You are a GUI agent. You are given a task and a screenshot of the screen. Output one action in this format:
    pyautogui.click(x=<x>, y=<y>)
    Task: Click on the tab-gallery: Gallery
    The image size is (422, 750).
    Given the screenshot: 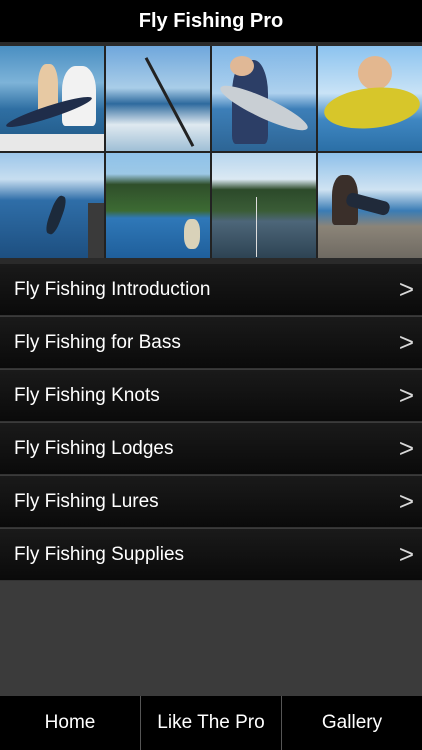 What is the action you would take?
    pyautogui.click(x=352, y=723)
    